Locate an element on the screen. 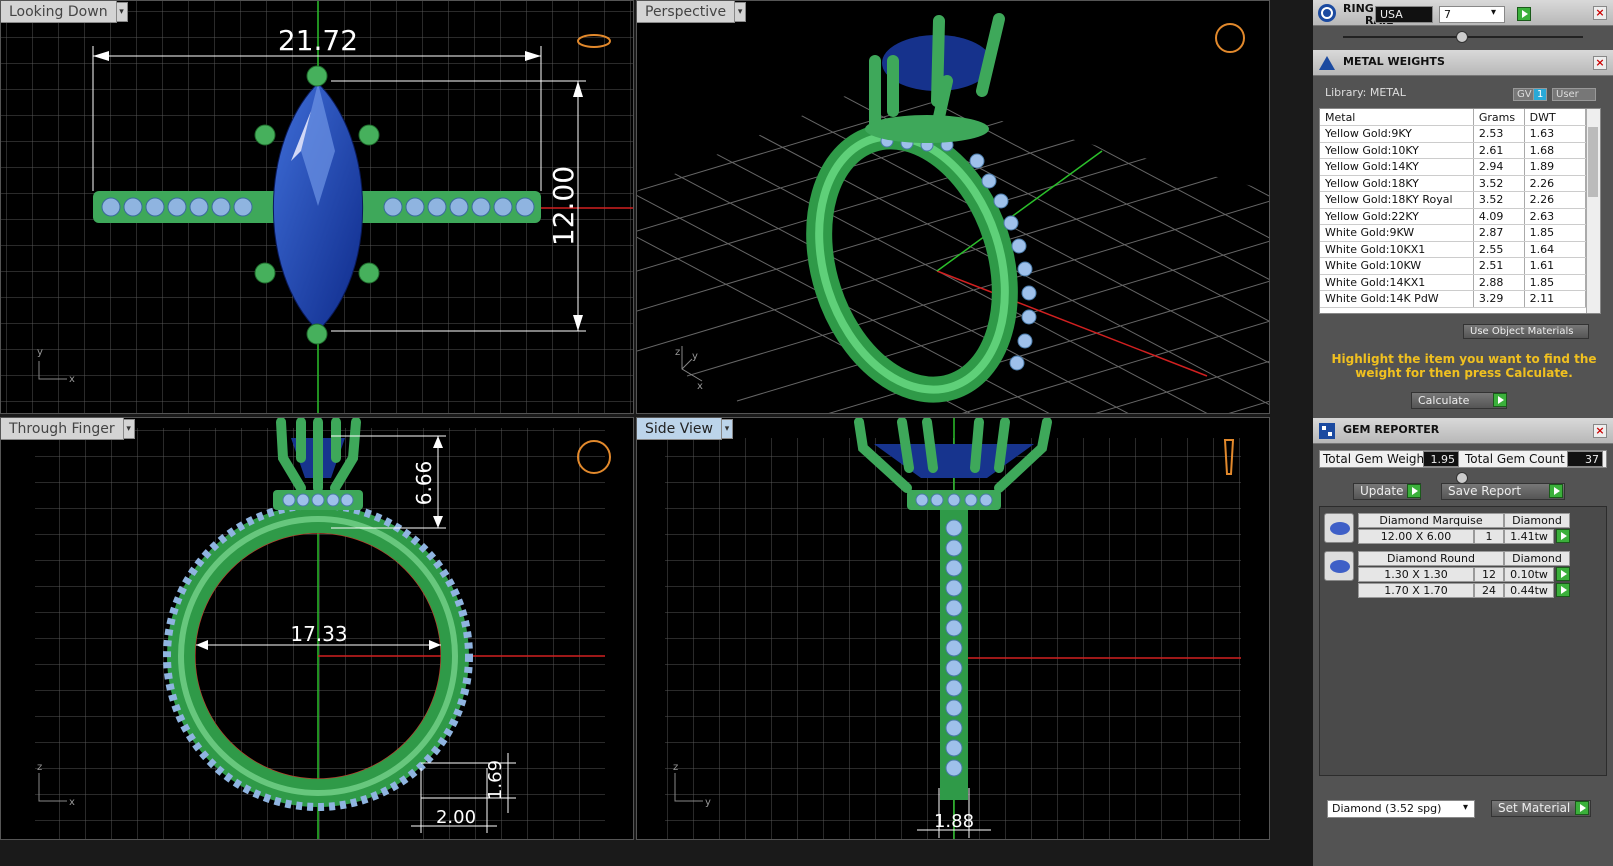  table-row: Yellow Gold:22KY 4.09 2.63 is located at coordinates (1453, 216).